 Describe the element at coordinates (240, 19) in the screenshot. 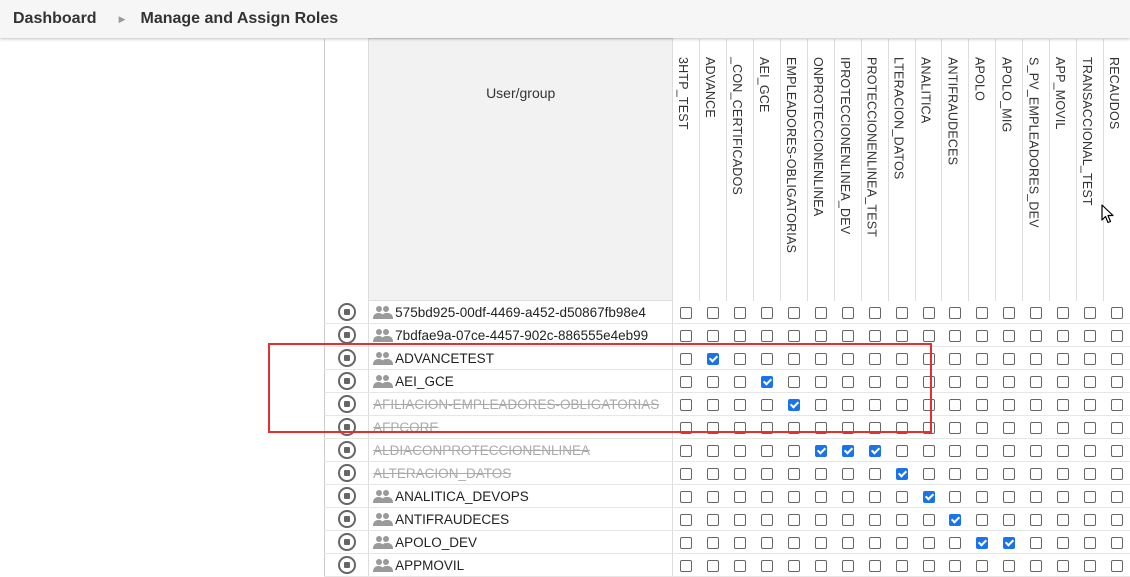

I see `breadcrumb-manage-roles: Manage and Assign Roles` at that location.